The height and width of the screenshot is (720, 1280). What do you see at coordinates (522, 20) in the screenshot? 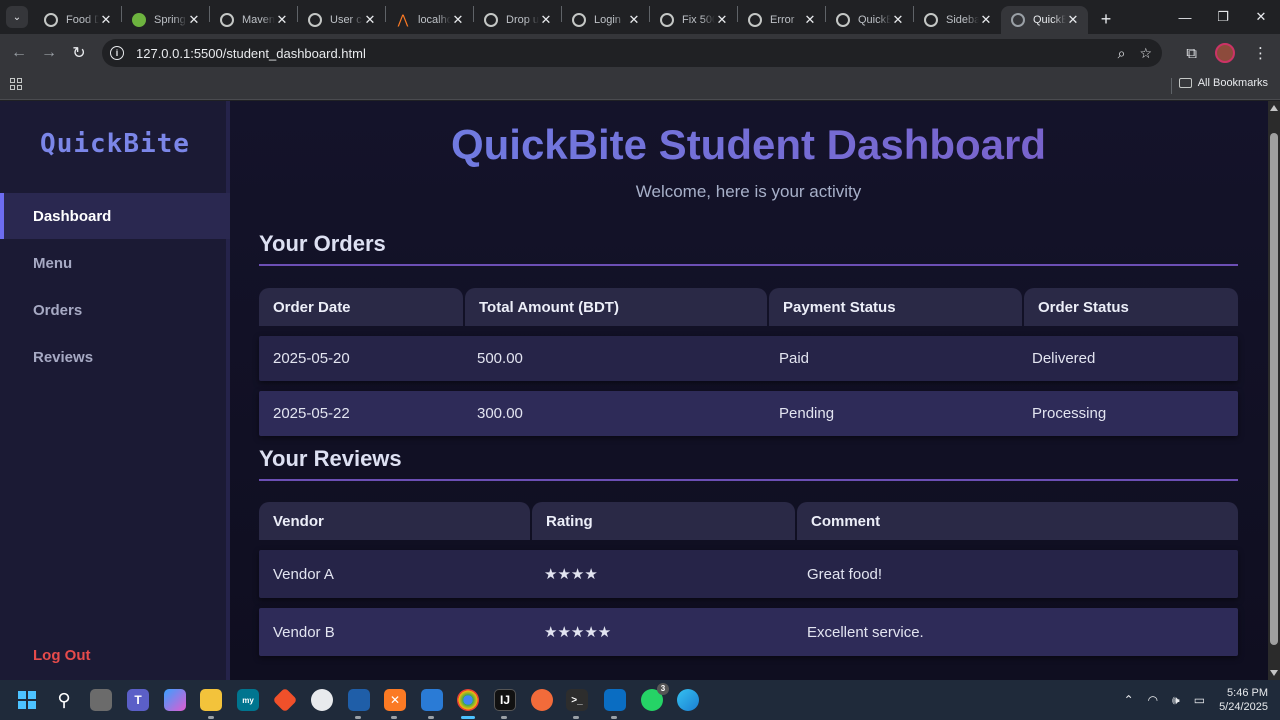
I see `tab-title: Drop u` at bounding box center [522, 20].